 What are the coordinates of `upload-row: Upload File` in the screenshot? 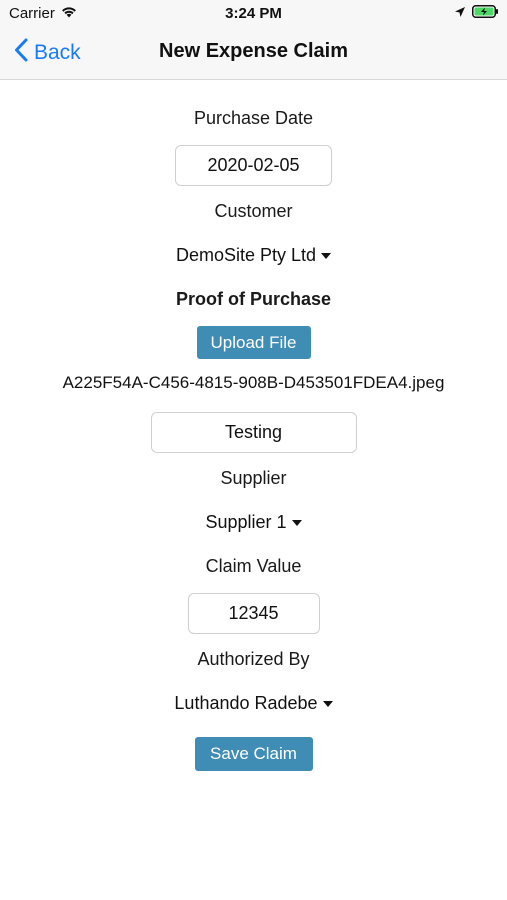 It's located at (253, 342).